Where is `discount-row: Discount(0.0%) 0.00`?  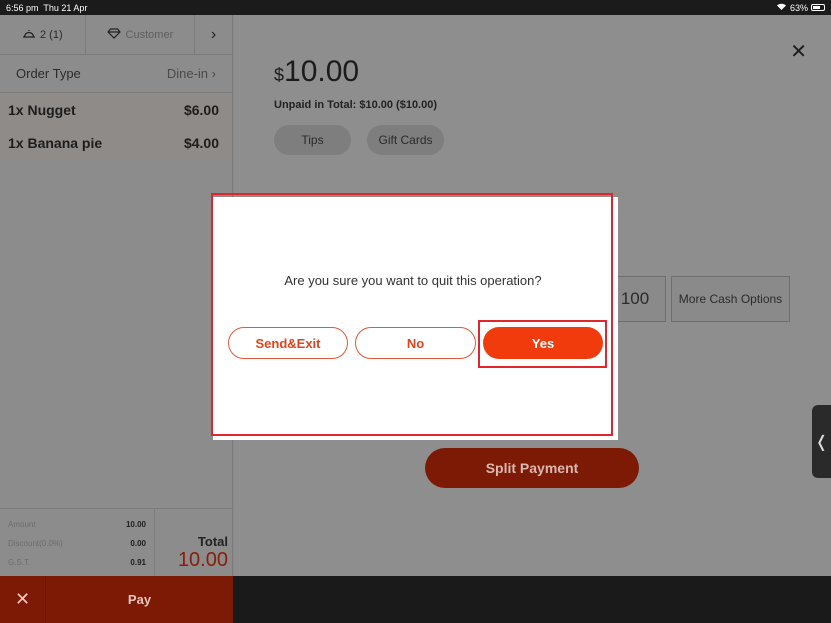
discount-row: Discount(0.0%) 0.00 is located at coordinates (77, 543).